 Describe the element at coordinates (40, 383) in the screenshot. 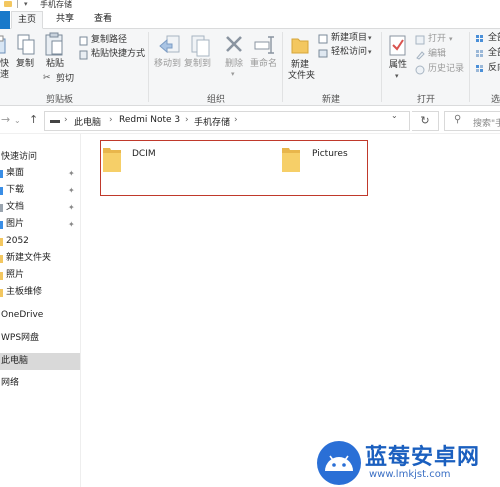

I see `sidebar-item-network: 网络` at that location.